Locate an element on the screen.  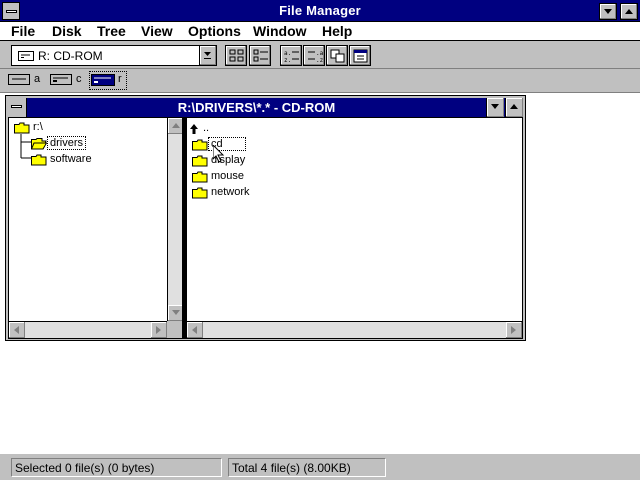
drive-a: a is located at coordinates (24, 80).